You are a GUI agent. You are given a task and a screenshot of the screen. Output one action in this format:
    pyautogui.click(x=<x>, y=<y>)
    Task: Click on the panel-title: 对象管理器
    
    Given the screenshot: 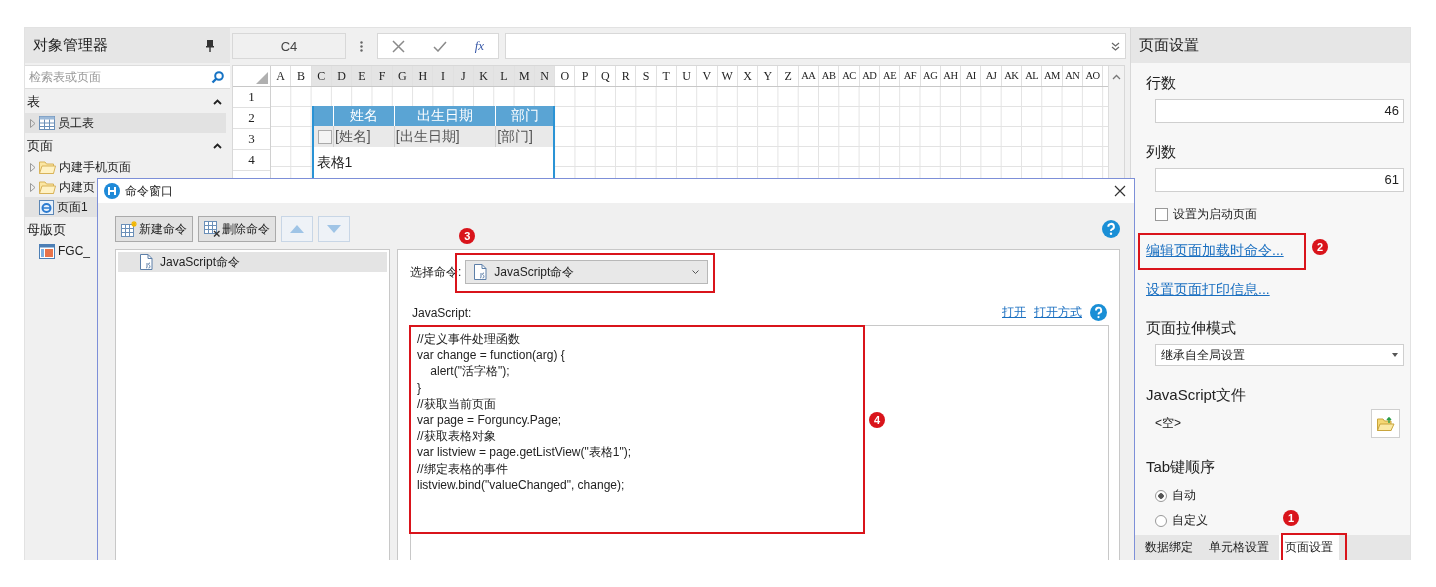 What is the action you would take?
    pyautogui.click(x=70, y=45)
    